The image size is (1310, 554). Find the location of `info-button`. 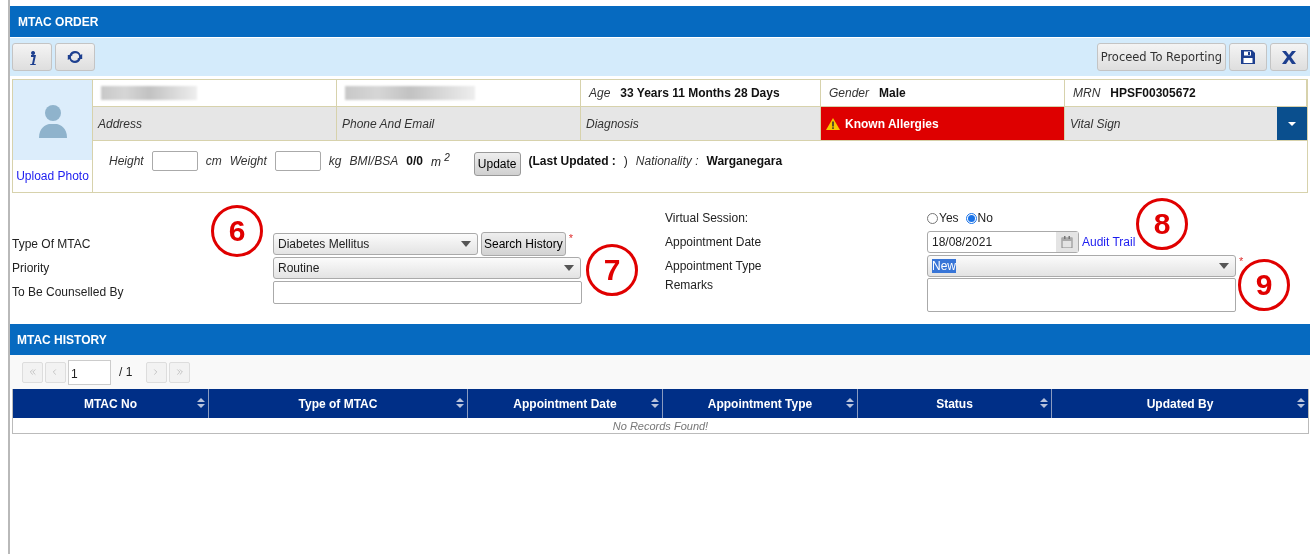

info-button is located at coordinates (32, 57).